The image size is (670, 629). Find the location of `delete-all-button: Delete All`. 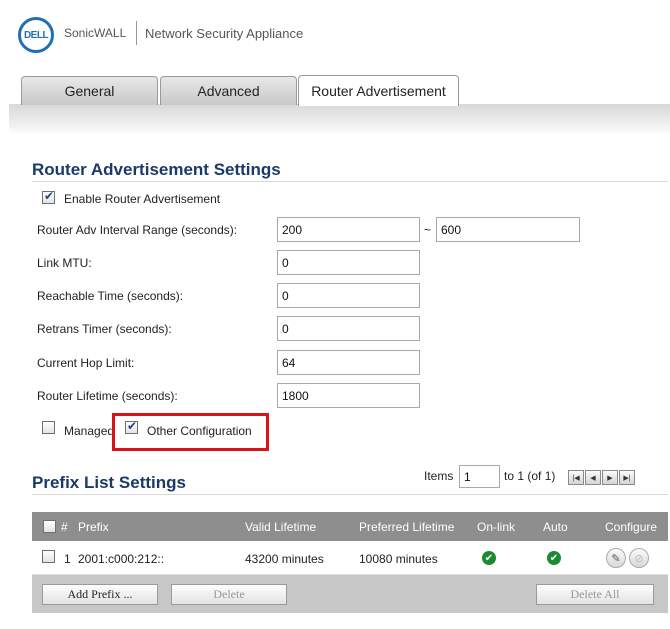

delete-all-button: Delete All is located at coordinates (595, 594).